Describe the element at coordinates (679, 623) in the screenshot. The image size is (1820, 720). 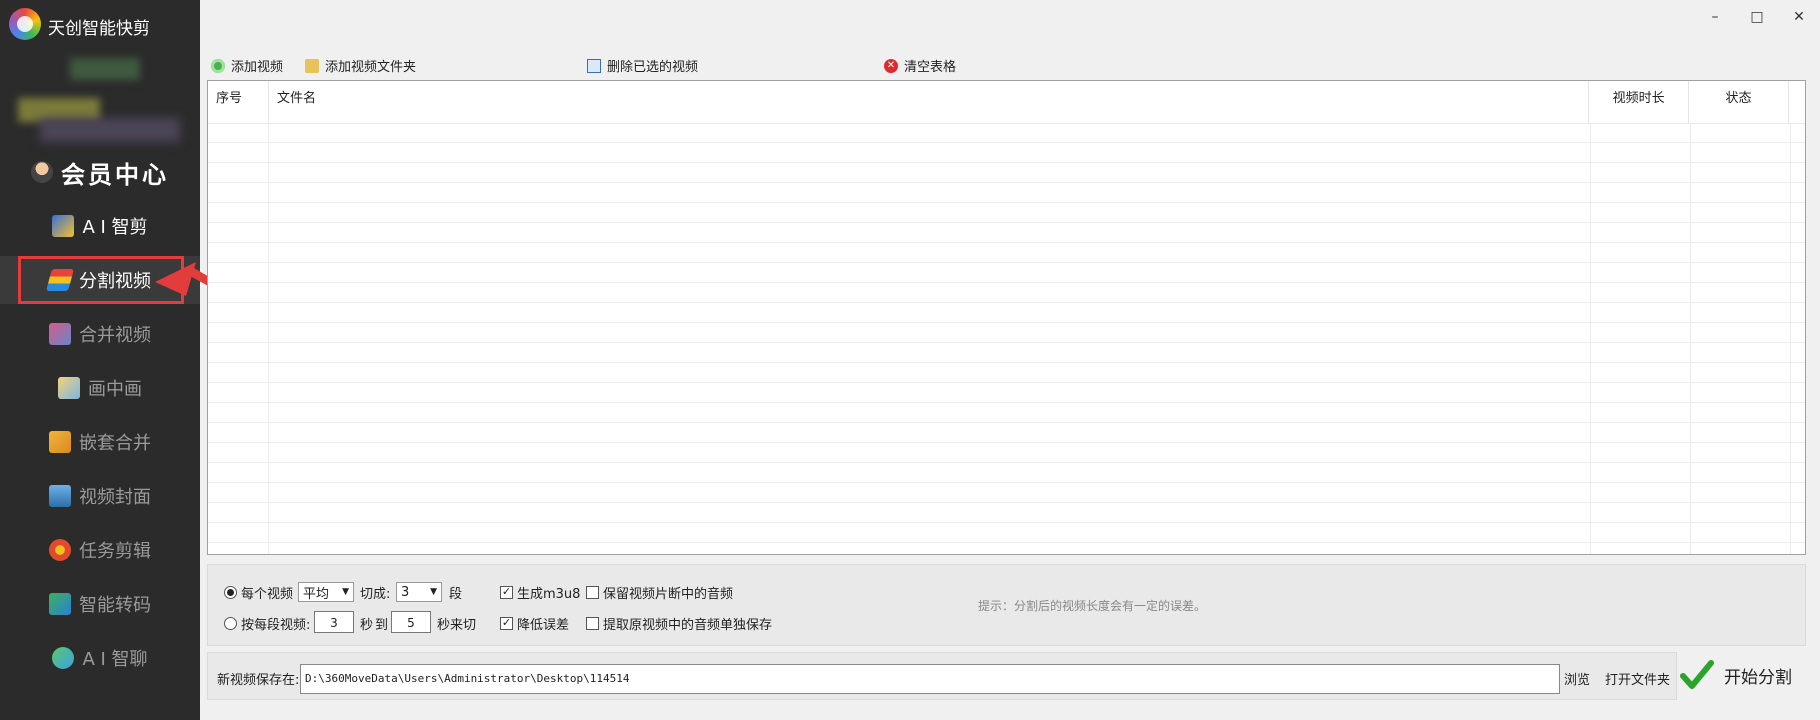
I see `extract-audio-option: 提取原视频中的音频单独保存` at that location.